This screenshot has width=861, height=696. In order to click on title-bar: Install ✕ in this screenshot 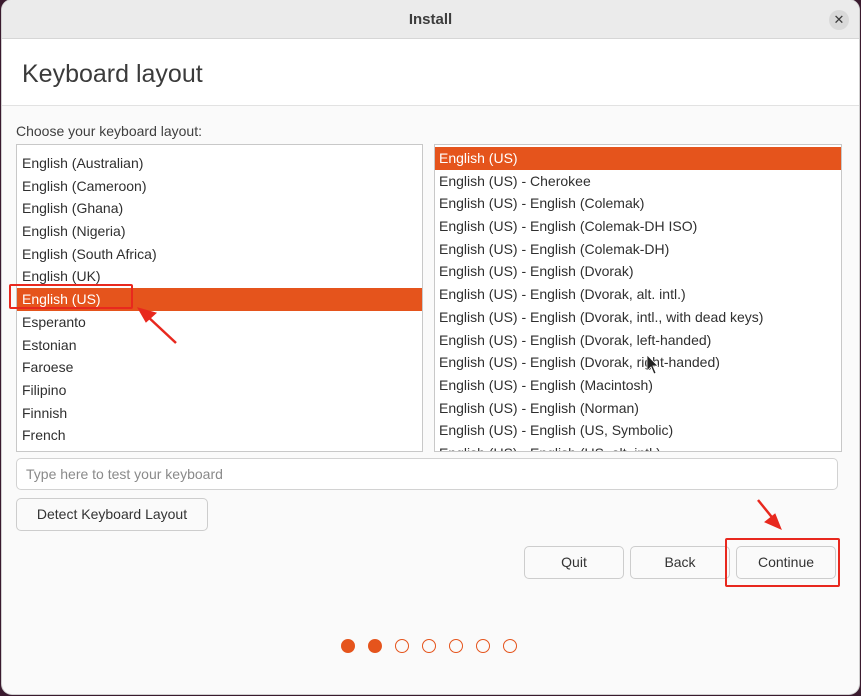, I will do `click(430, 19)`.